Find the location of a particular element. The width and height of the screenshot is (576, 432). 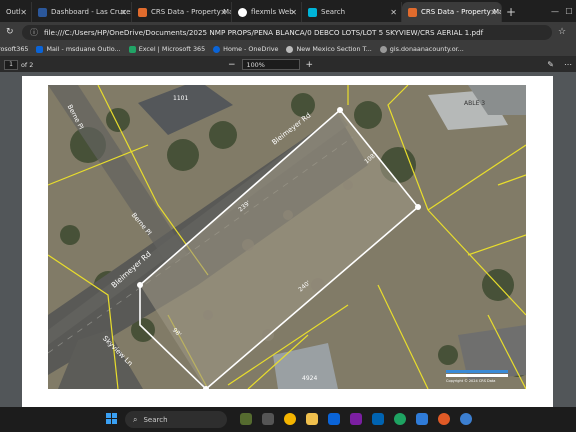

pdf-toolbar: 1 of 2 − 100% + ✎ ⋯ is located at coordinates (288, 64).